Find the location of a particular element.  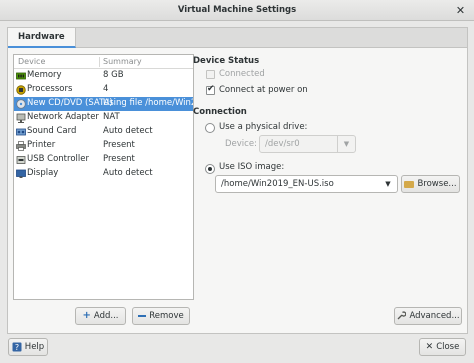

device-row-processors: Processors 4 is located at coordinates (103, 90).